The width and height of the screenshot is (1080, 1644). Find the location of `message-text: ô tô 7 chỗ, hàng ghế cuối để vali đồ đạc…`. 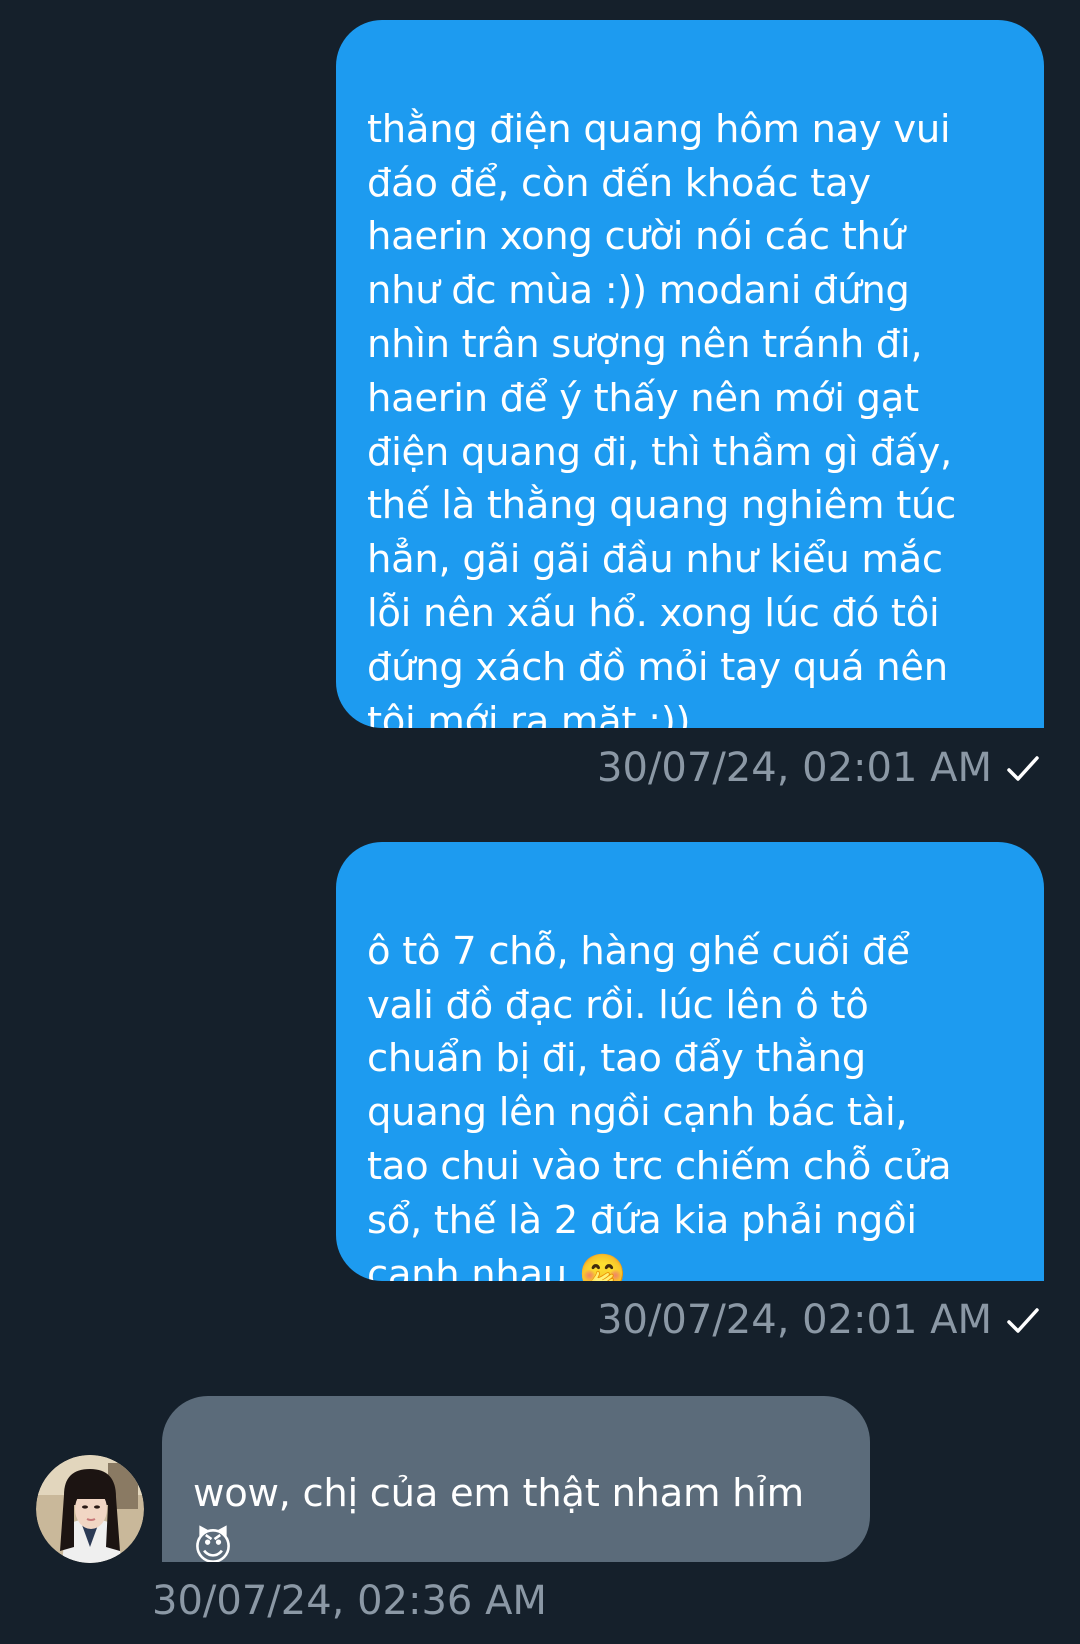

message-text: ô tô 7 chỗ, hàng ghế cuối để vali đồ đạc… is located at coordinates (659, 1104).